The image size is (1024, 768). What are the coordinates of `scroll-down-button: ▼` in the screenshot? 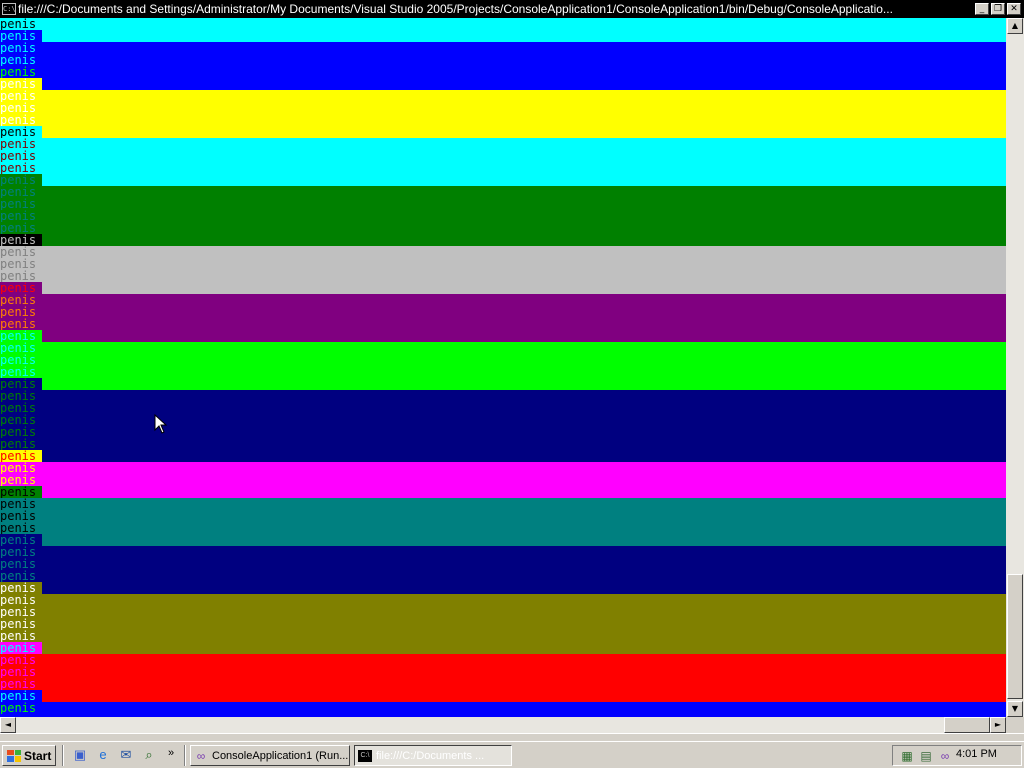 It's located at (1015, 709).